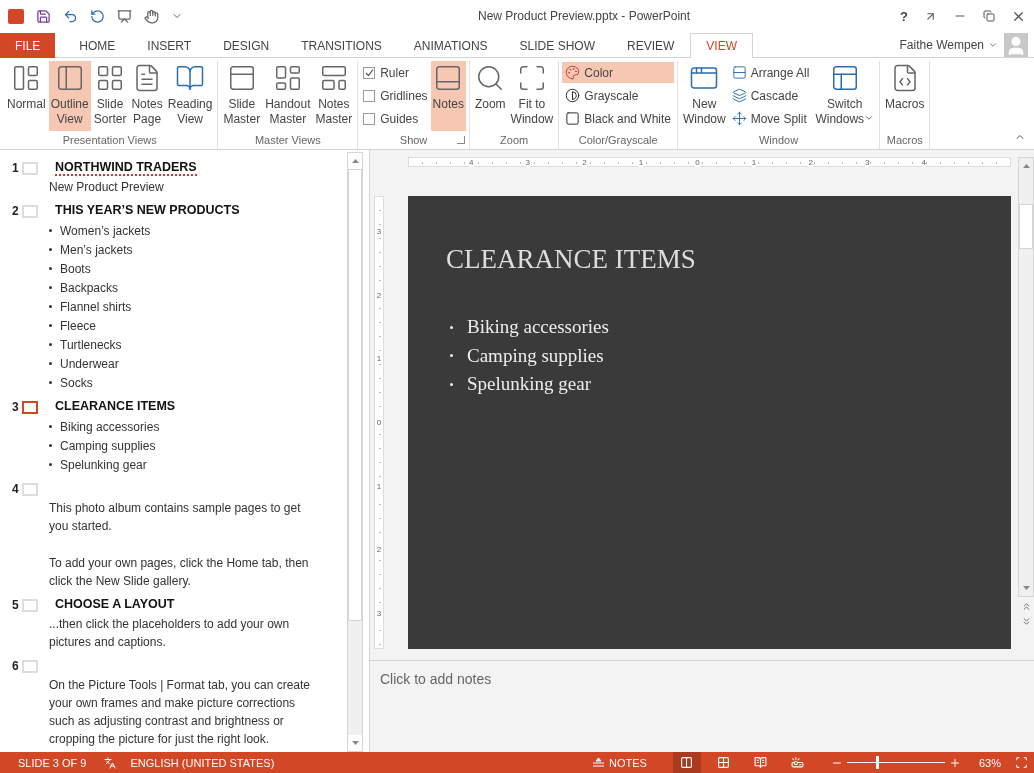  I want to click on slide-icon, so click(30, 407).